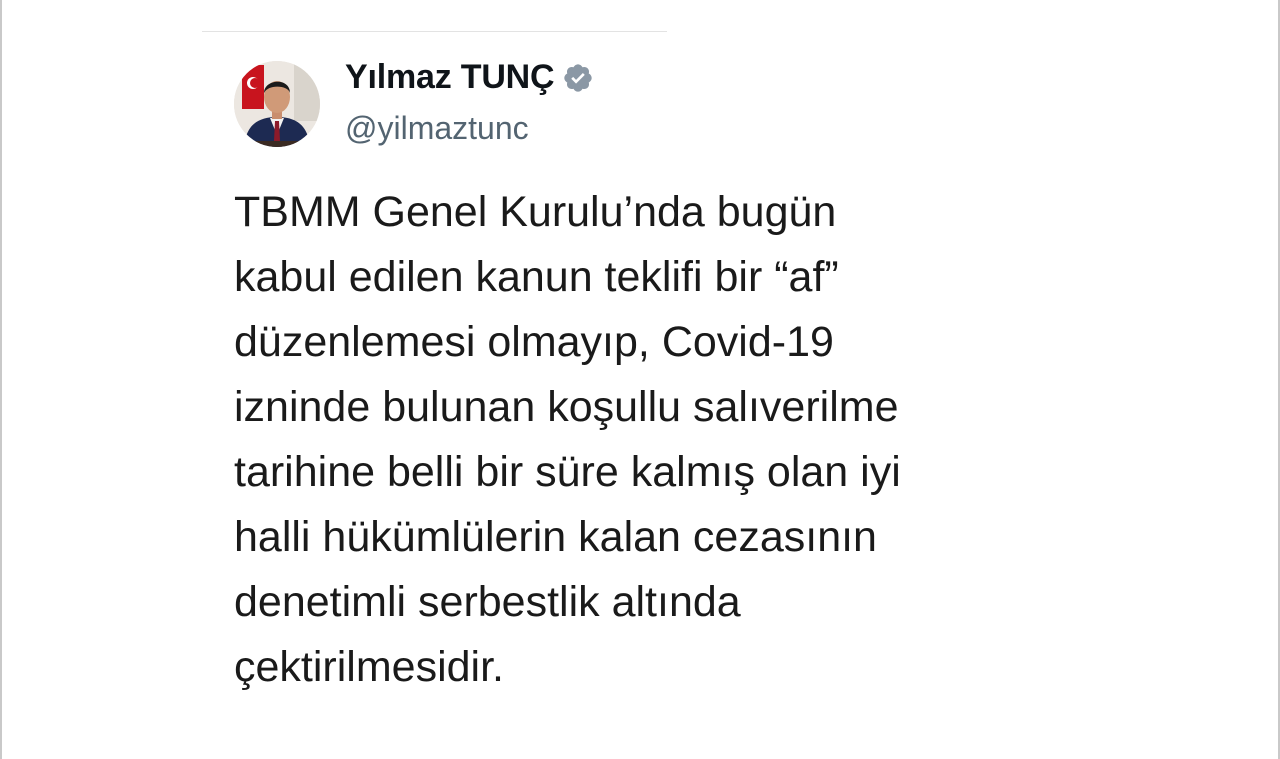 Image resolution: width=1280 pixels, height=759 pixels. What do you see at coordinates (450, 77) in the screenshot?
I see `display-name: Yılmaz TUNÇ` at bounding box center [450, 77].